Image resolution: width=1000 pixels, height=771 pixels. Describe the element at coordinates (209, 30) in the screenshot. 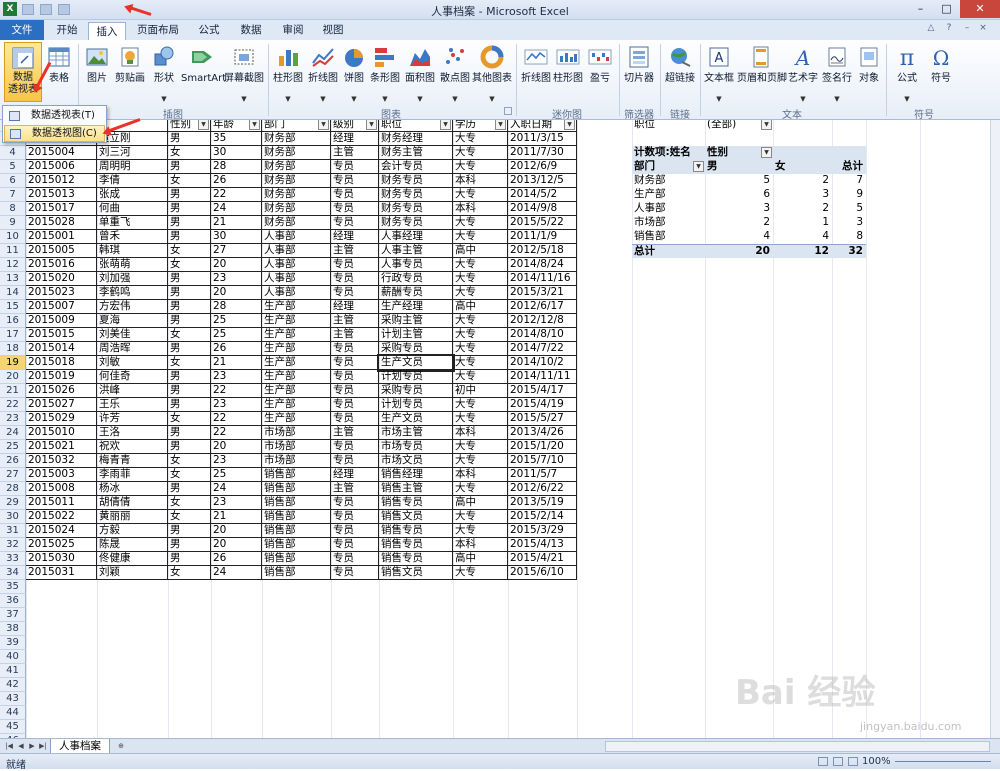

I see `tab-formulas: 公式` at that location.